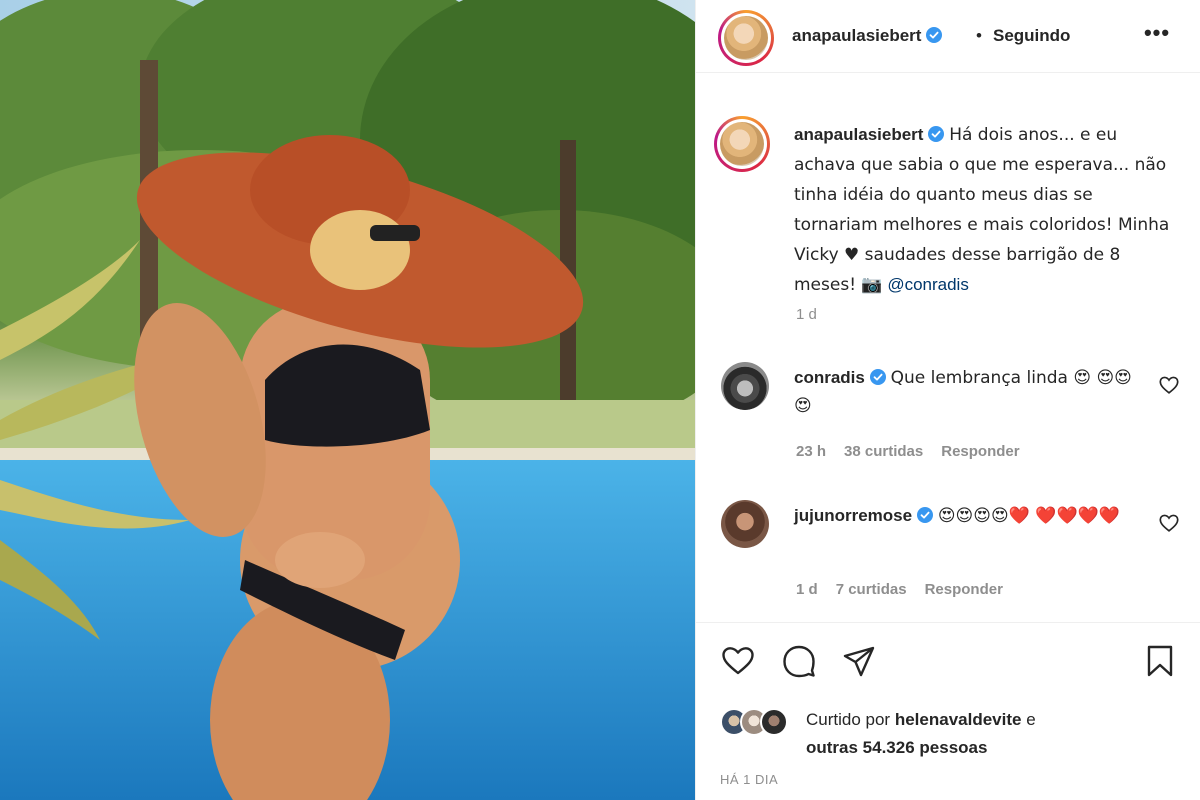  I want to click on comment-text: jujunorremose 😍😍😍😍❤️ ❤️❤️❤️❤️, so click(971, 516).